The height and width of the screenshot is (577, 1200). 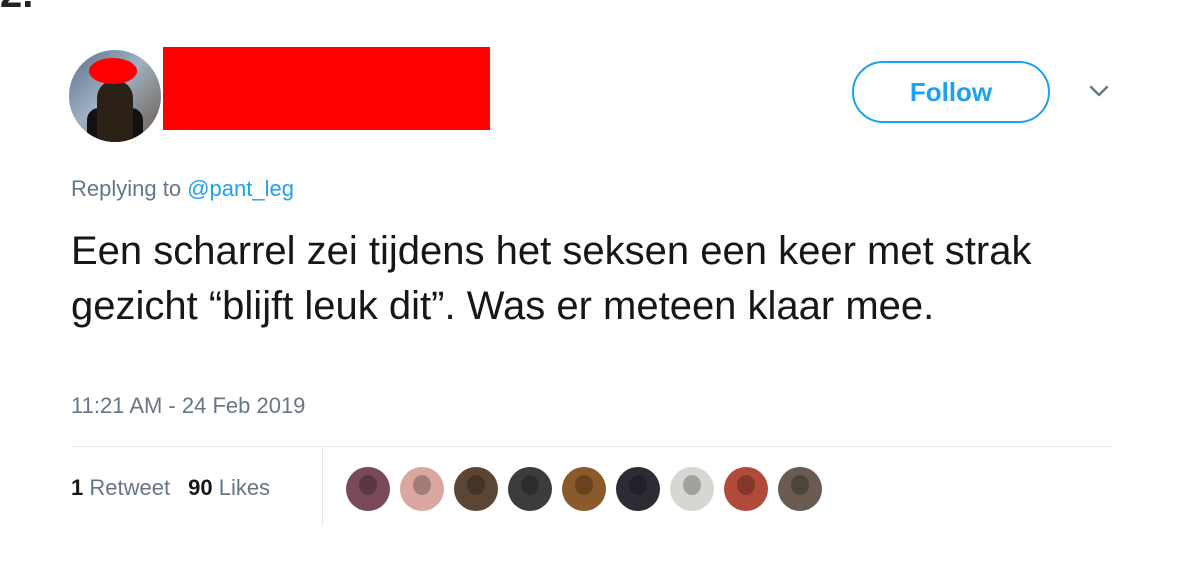 I want to click on likes-stat: 90 Likes, so click(x=229, y=487).